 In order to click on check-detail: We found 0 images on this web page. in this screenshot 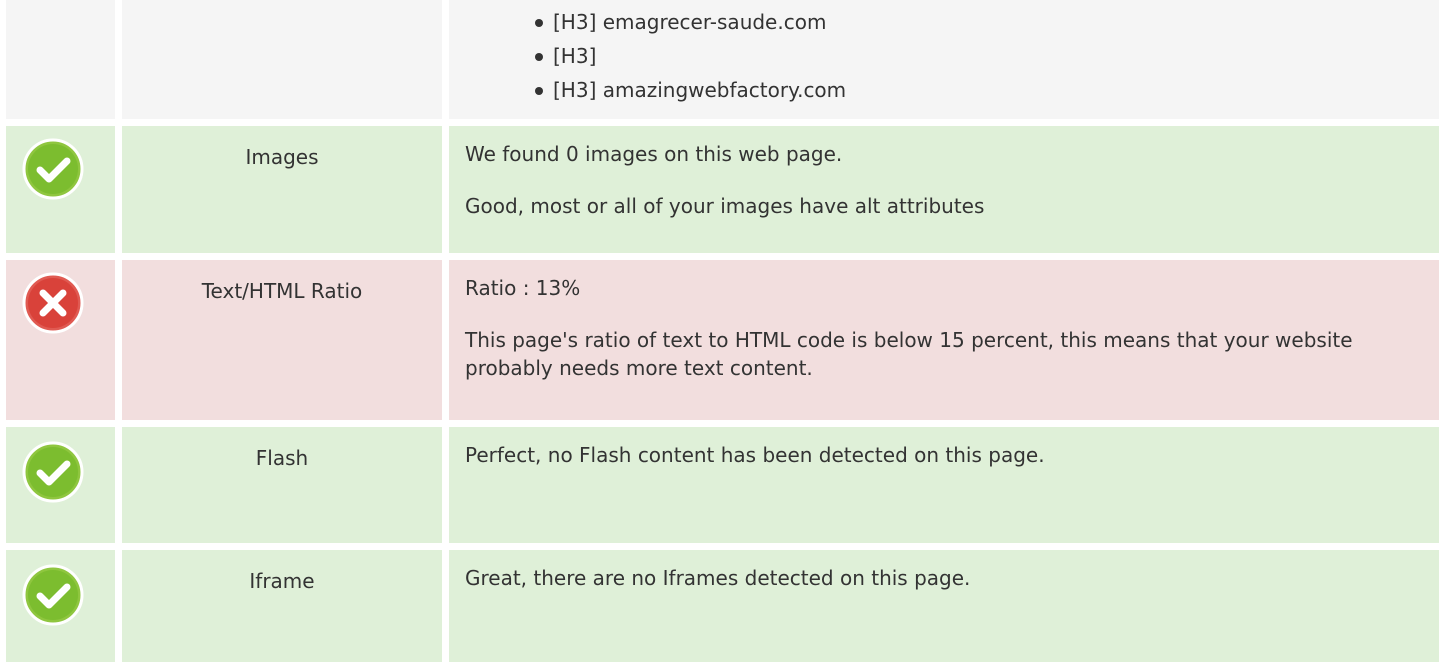, I will do `click(654, 154)`.